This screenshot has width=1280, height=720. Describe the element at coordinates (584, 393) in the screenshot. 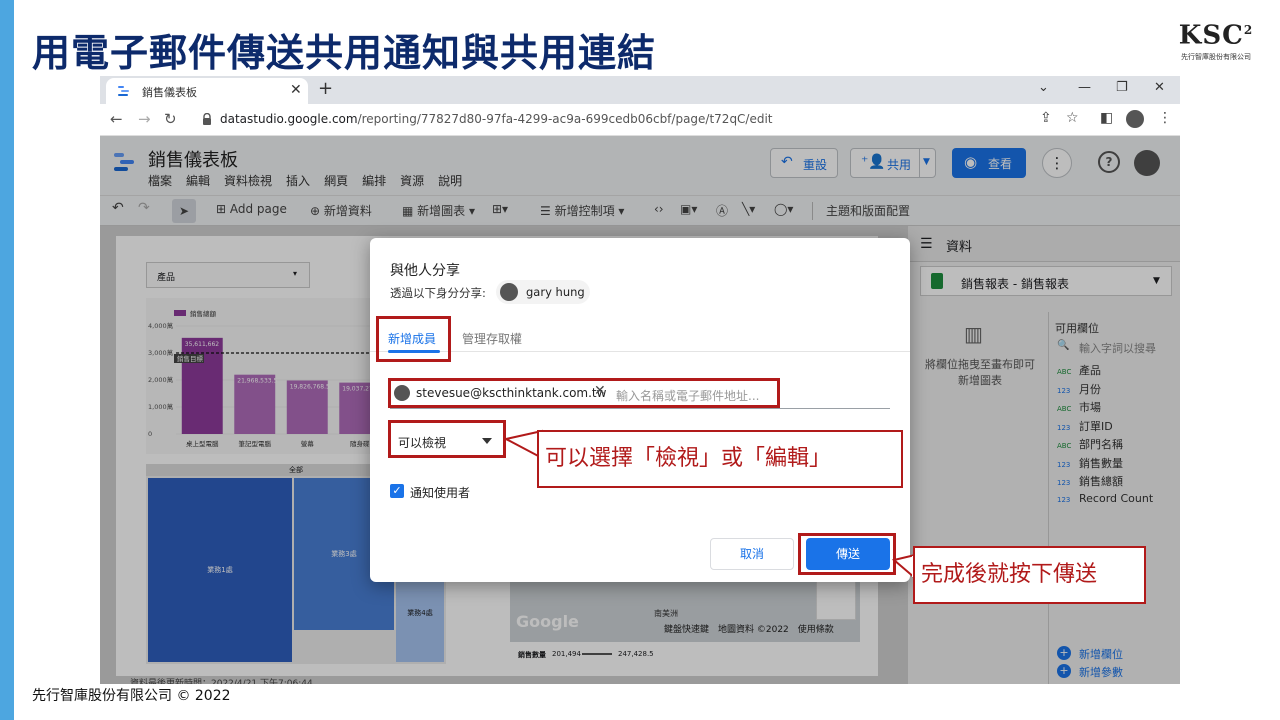

I see `highlight-invite-input` at that location.